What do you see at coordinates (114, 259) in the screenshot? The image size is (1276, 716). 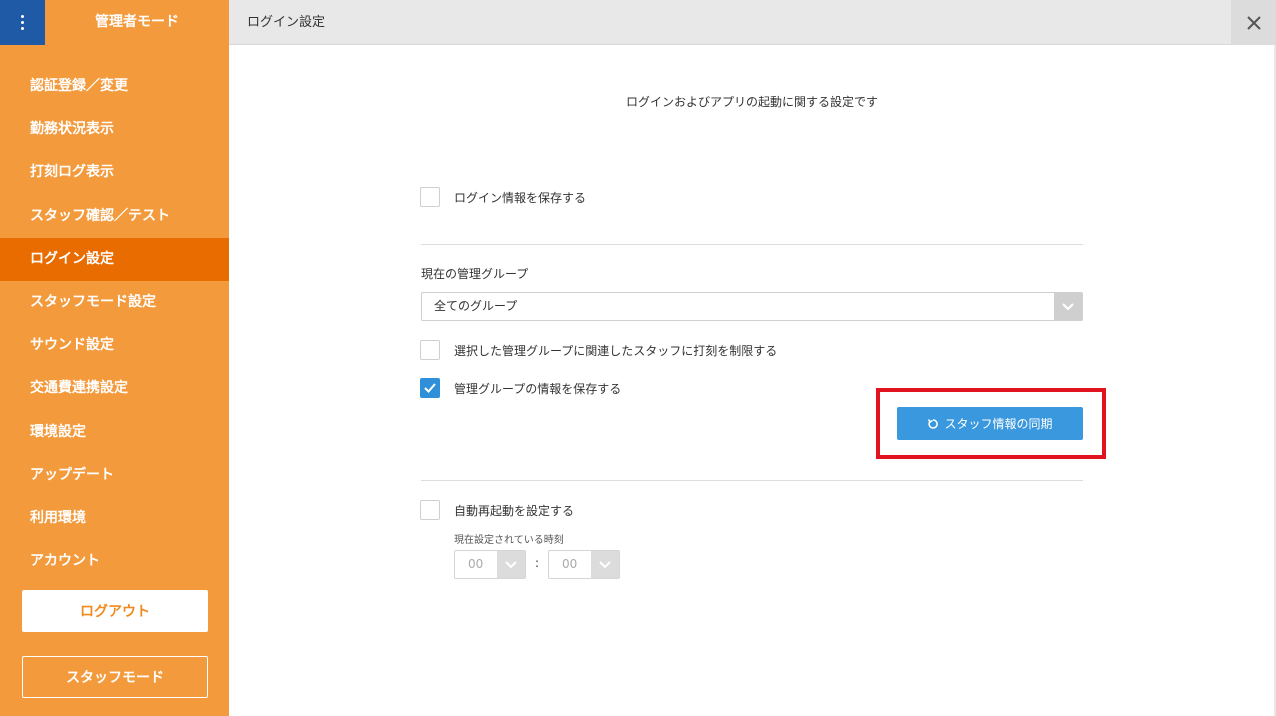 I see `sidebar-item-login-settings: ログイン設定` at bounding box center [114, 259].